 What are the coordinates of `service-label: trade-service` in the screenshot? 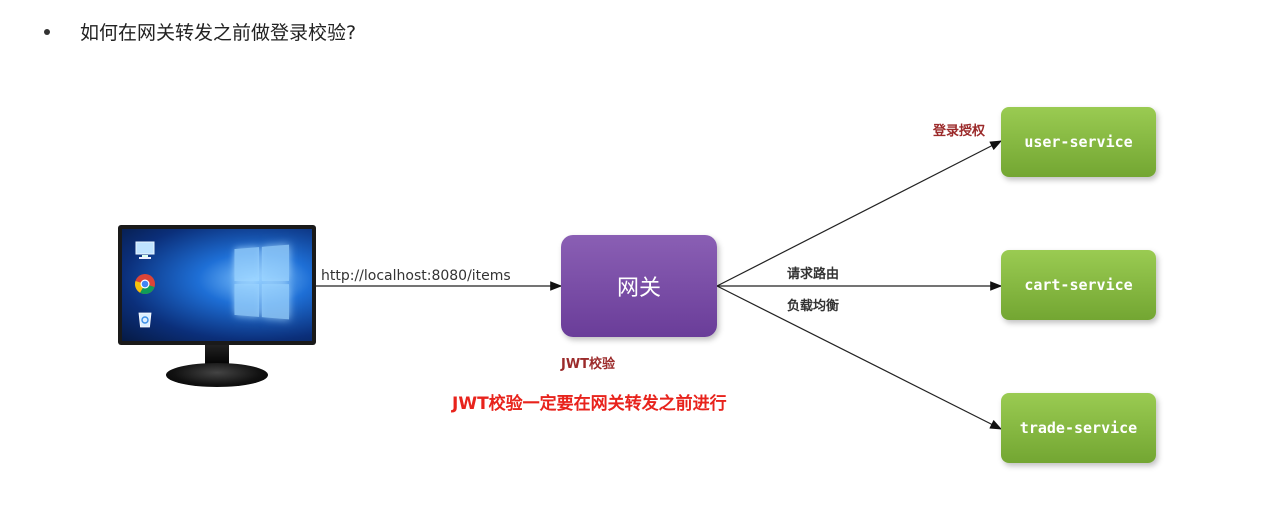 It's located at (1078, 428).